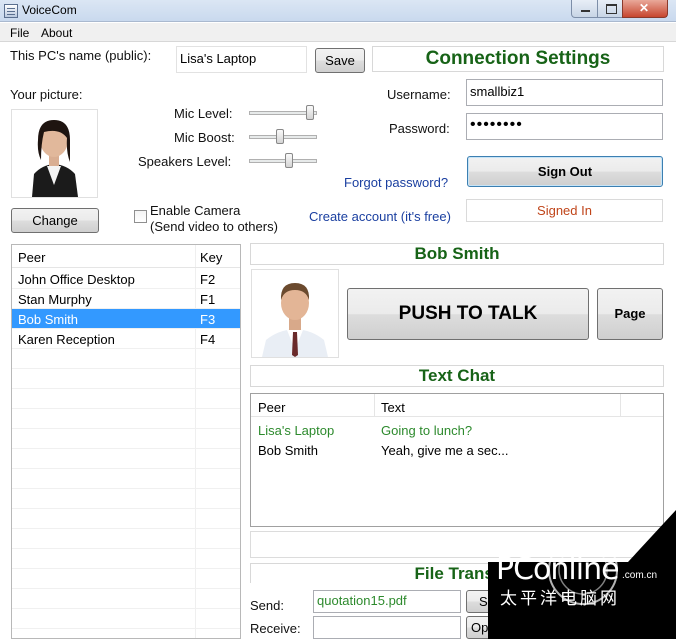 Image resolution: width=676 pixels, height=639 pixels. Describe the element at coordinates (195, 210) in the screenshot. I see `enable-camera-label: Enable Camera` at that location.